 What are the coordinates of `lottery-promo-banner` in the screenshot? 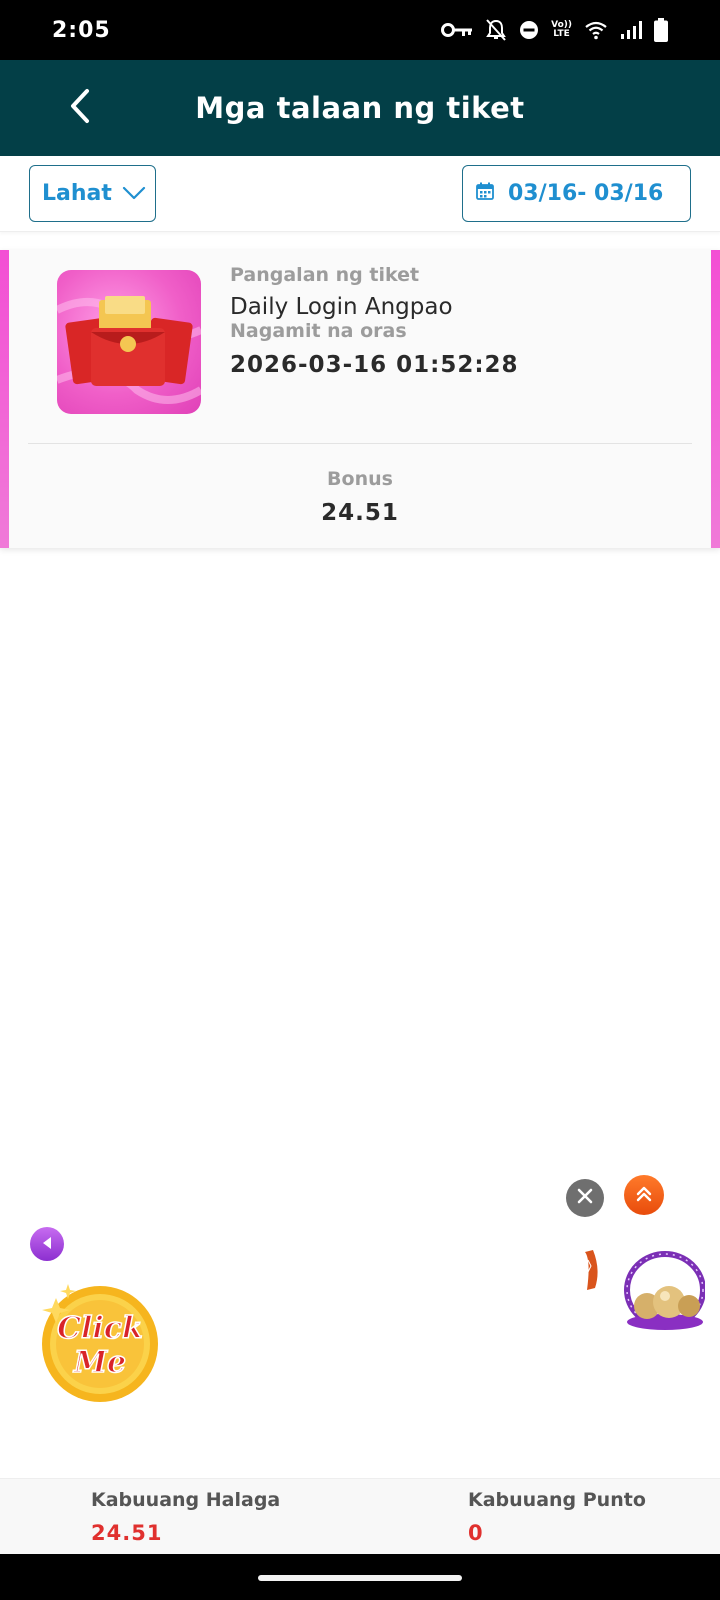 It's located at (645, 1285).